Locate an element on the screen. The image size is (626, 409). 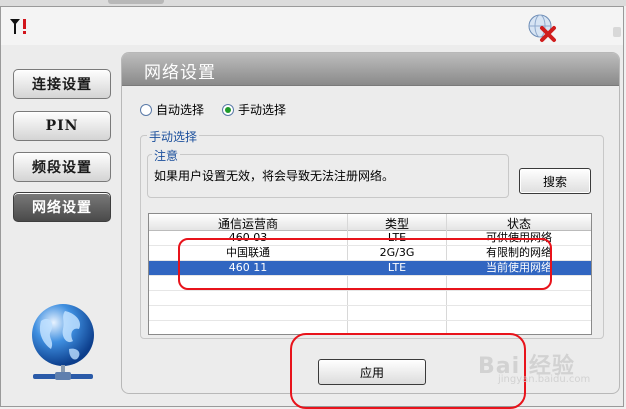
col-type: 类型 is located at coordinates (397, 223).